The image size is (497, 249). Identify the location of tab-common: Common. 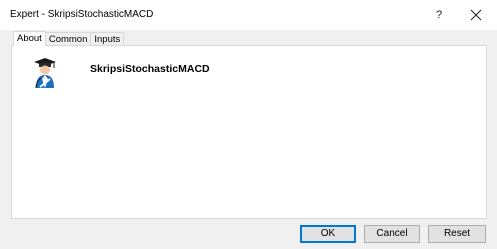
(68, 39).